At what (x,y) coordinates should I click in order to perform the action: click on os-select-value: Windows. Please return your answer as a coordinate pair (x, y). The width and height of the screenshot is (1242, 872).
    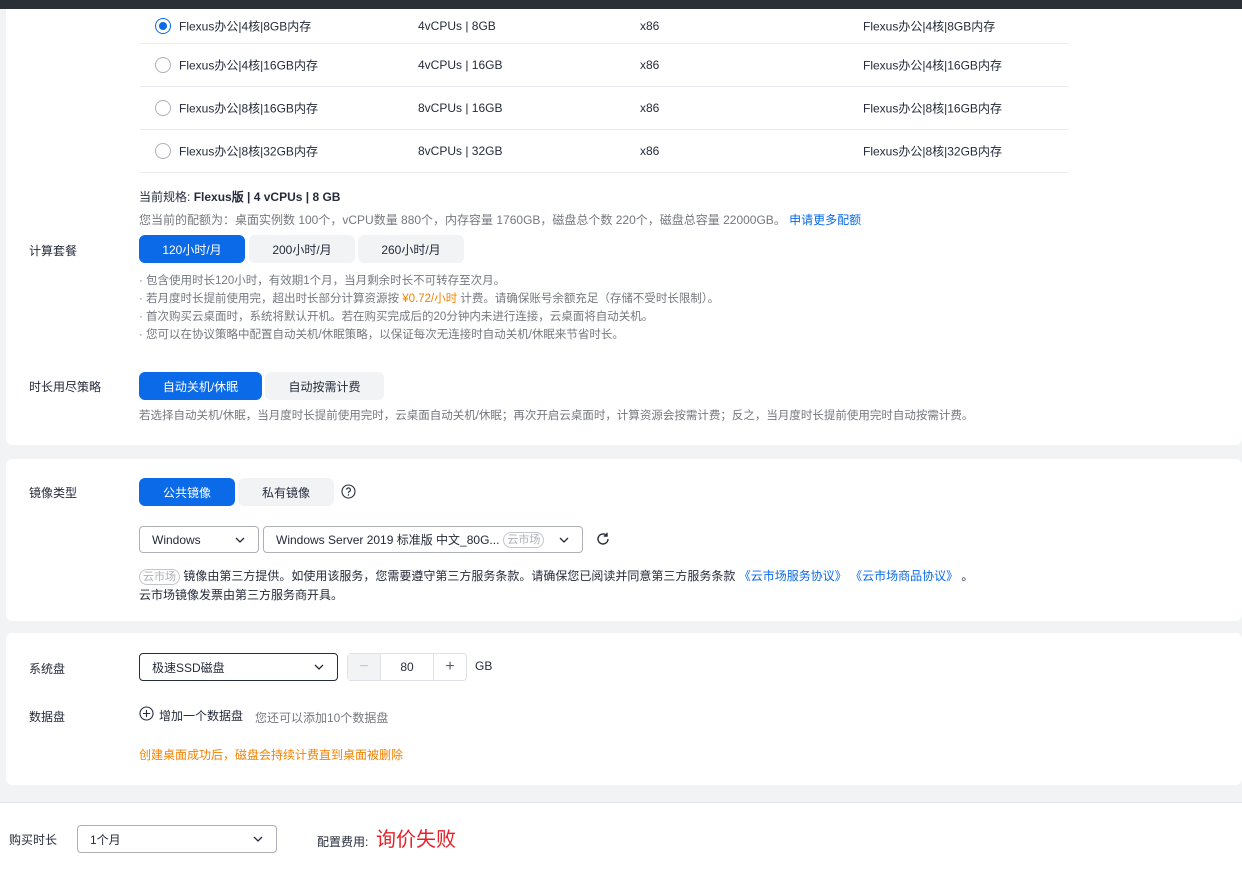
    Looking at the image, I should click on (176, 539).